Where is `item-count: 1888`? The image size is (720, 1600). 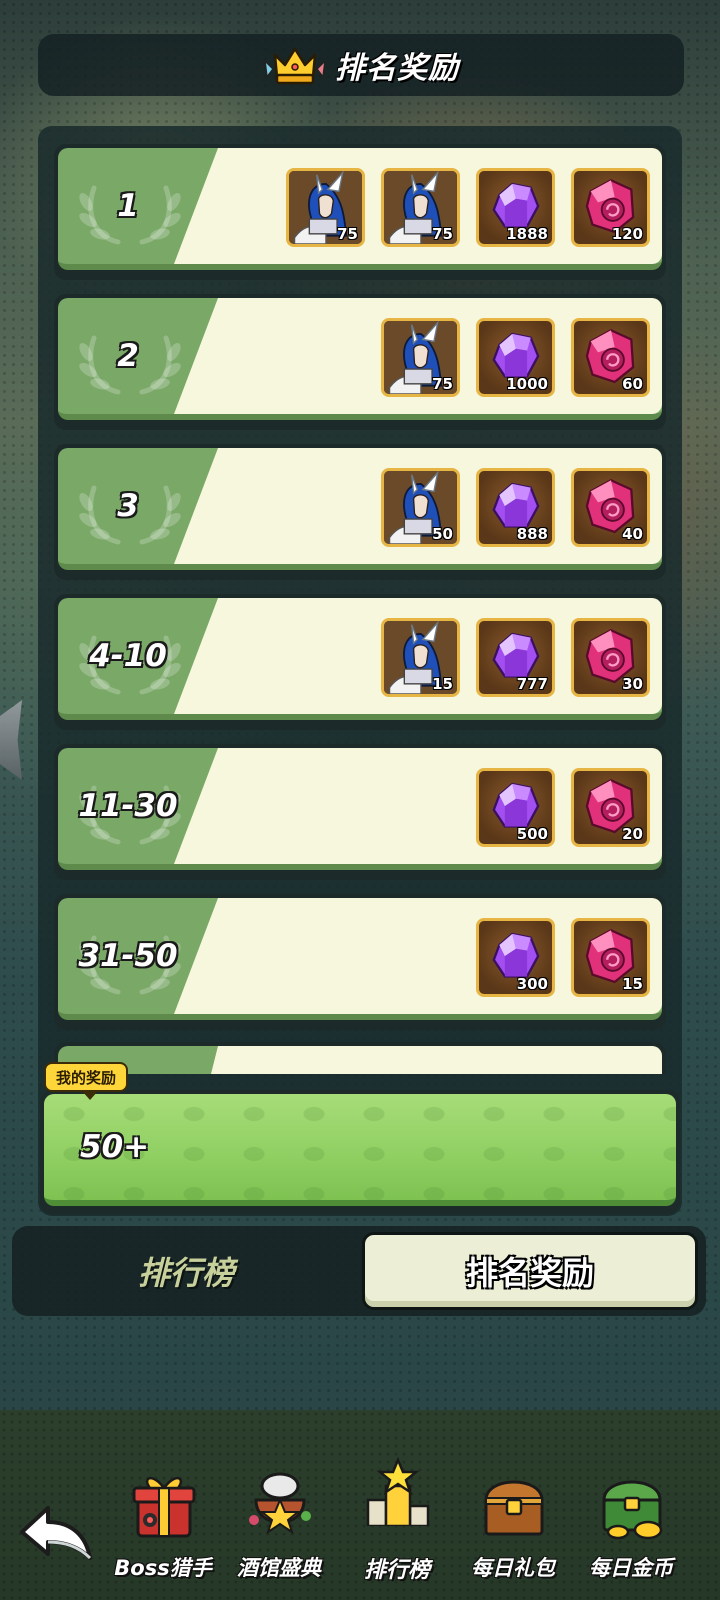 item-count: 1888 is located at coordinates (527, 234).